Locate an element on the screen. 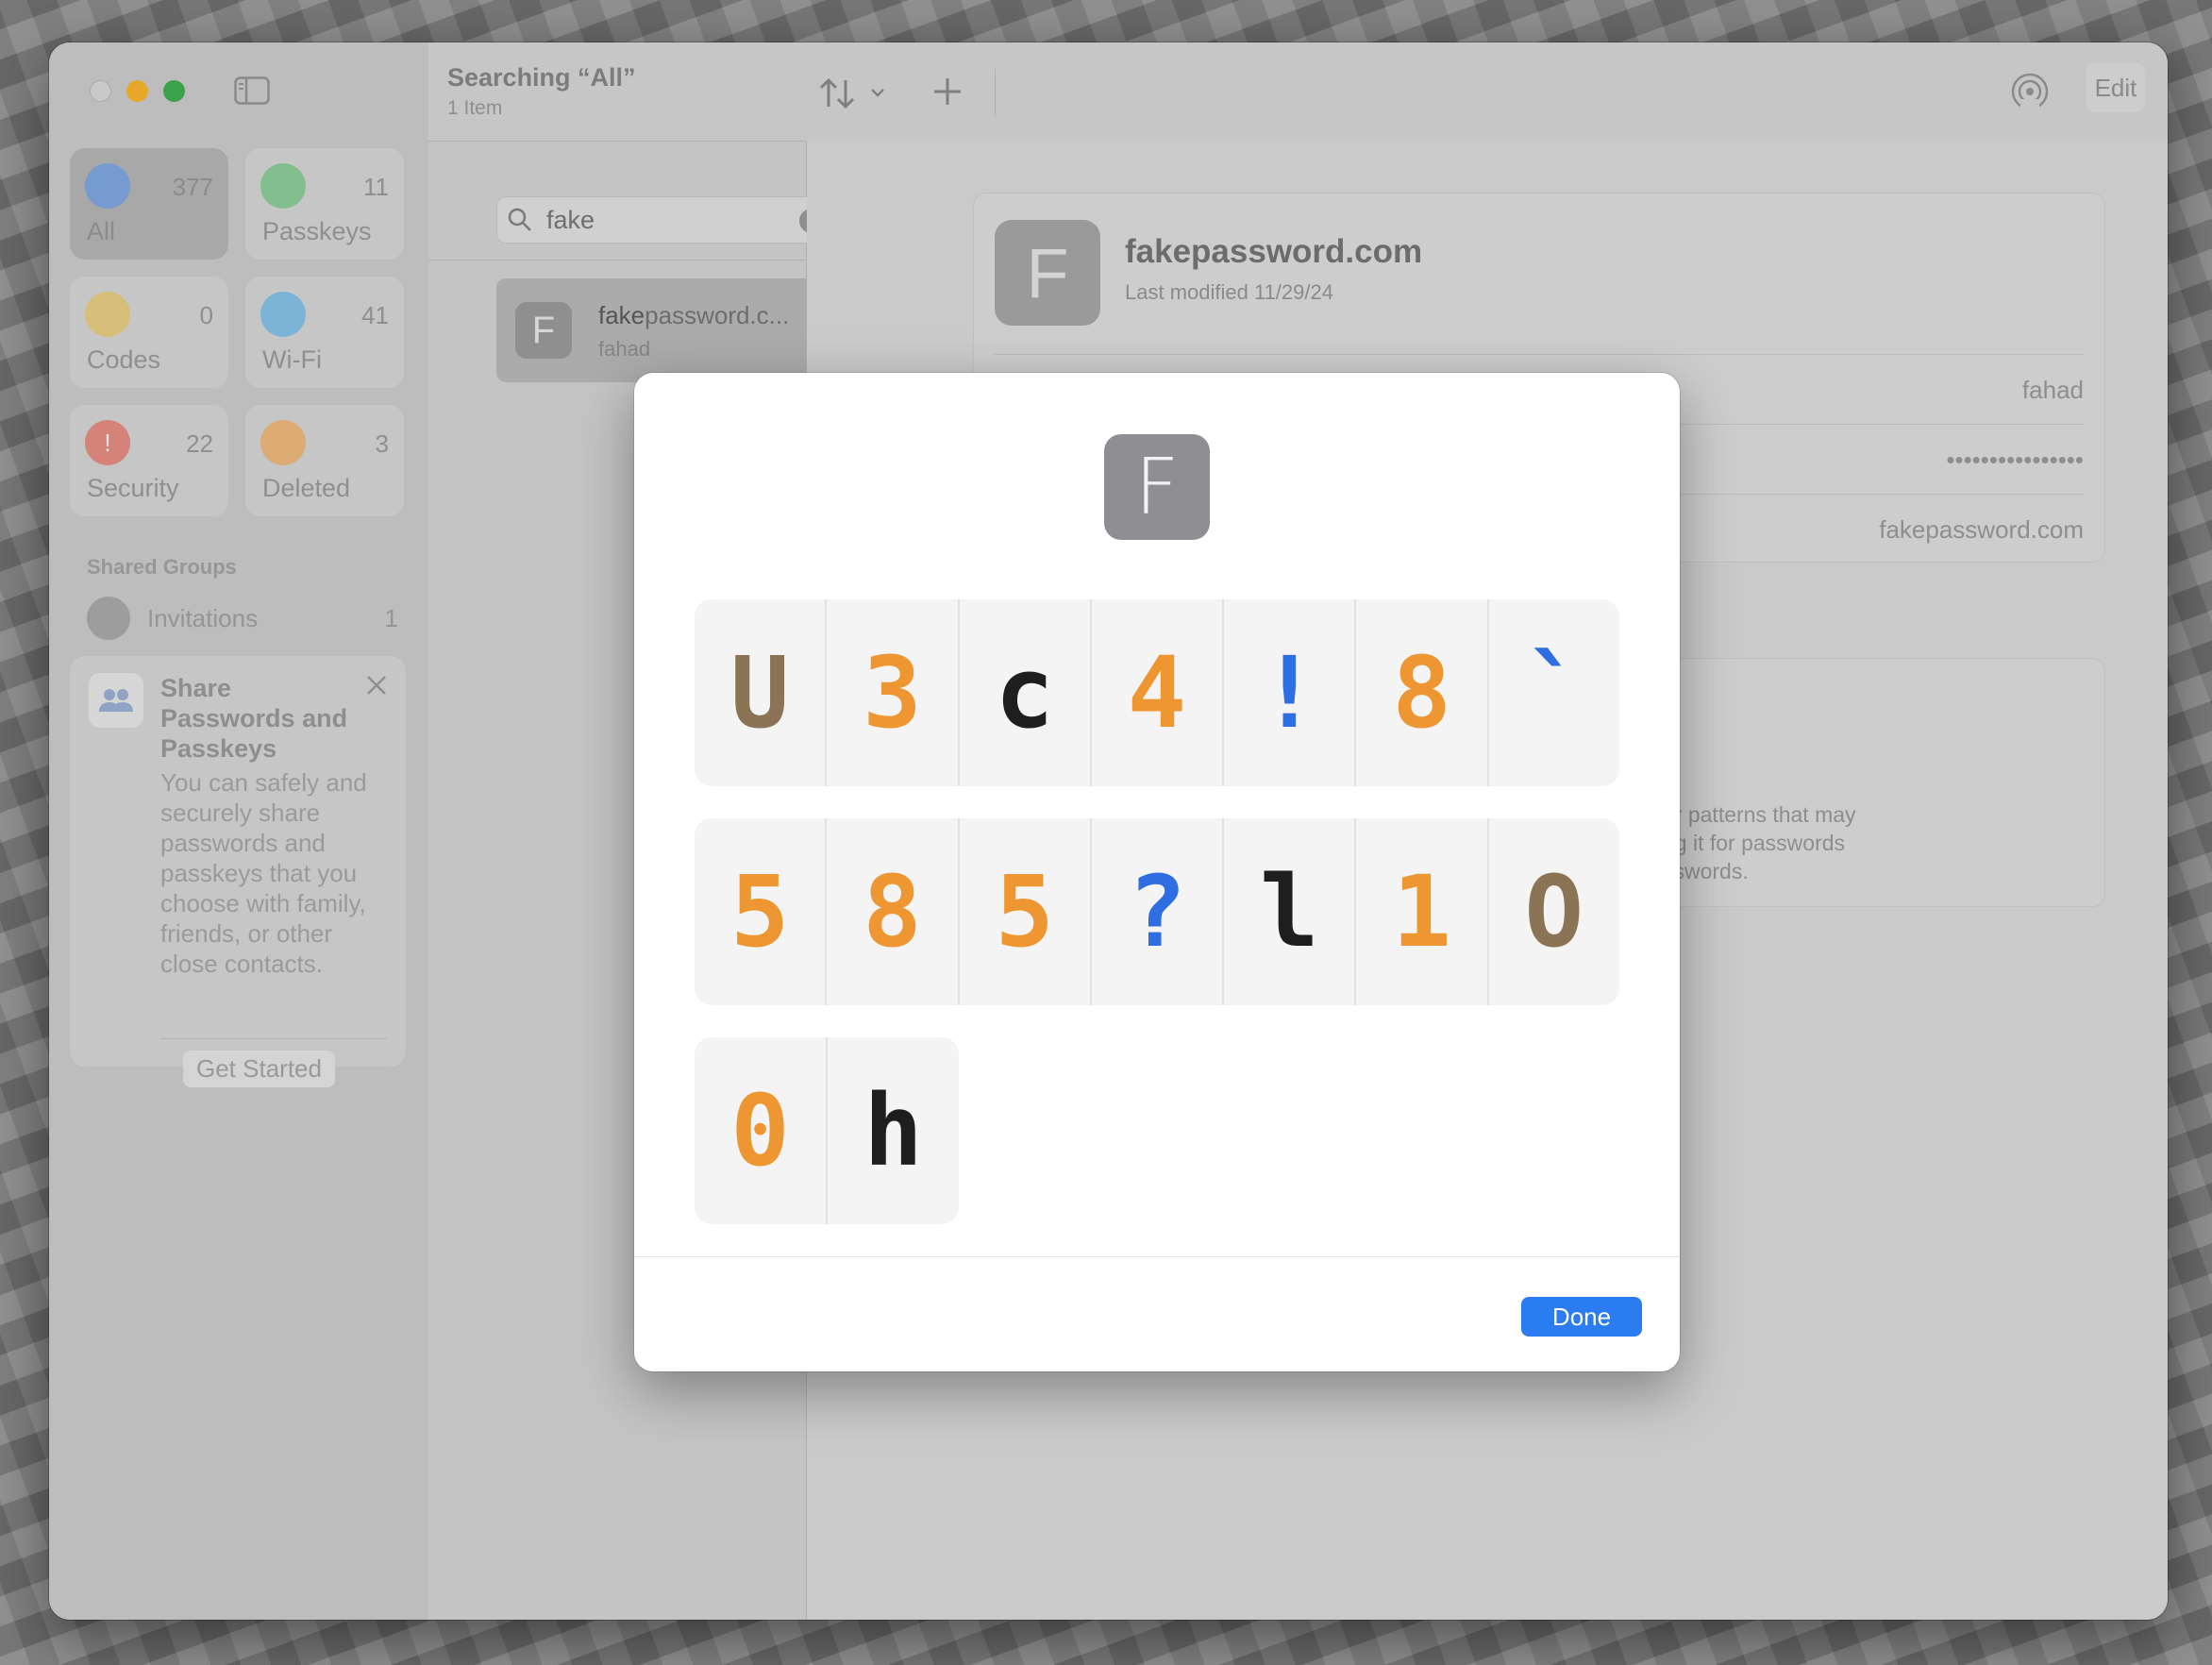  list-item: F fakepassword.c... fahad is located at coordinates (666, 330).